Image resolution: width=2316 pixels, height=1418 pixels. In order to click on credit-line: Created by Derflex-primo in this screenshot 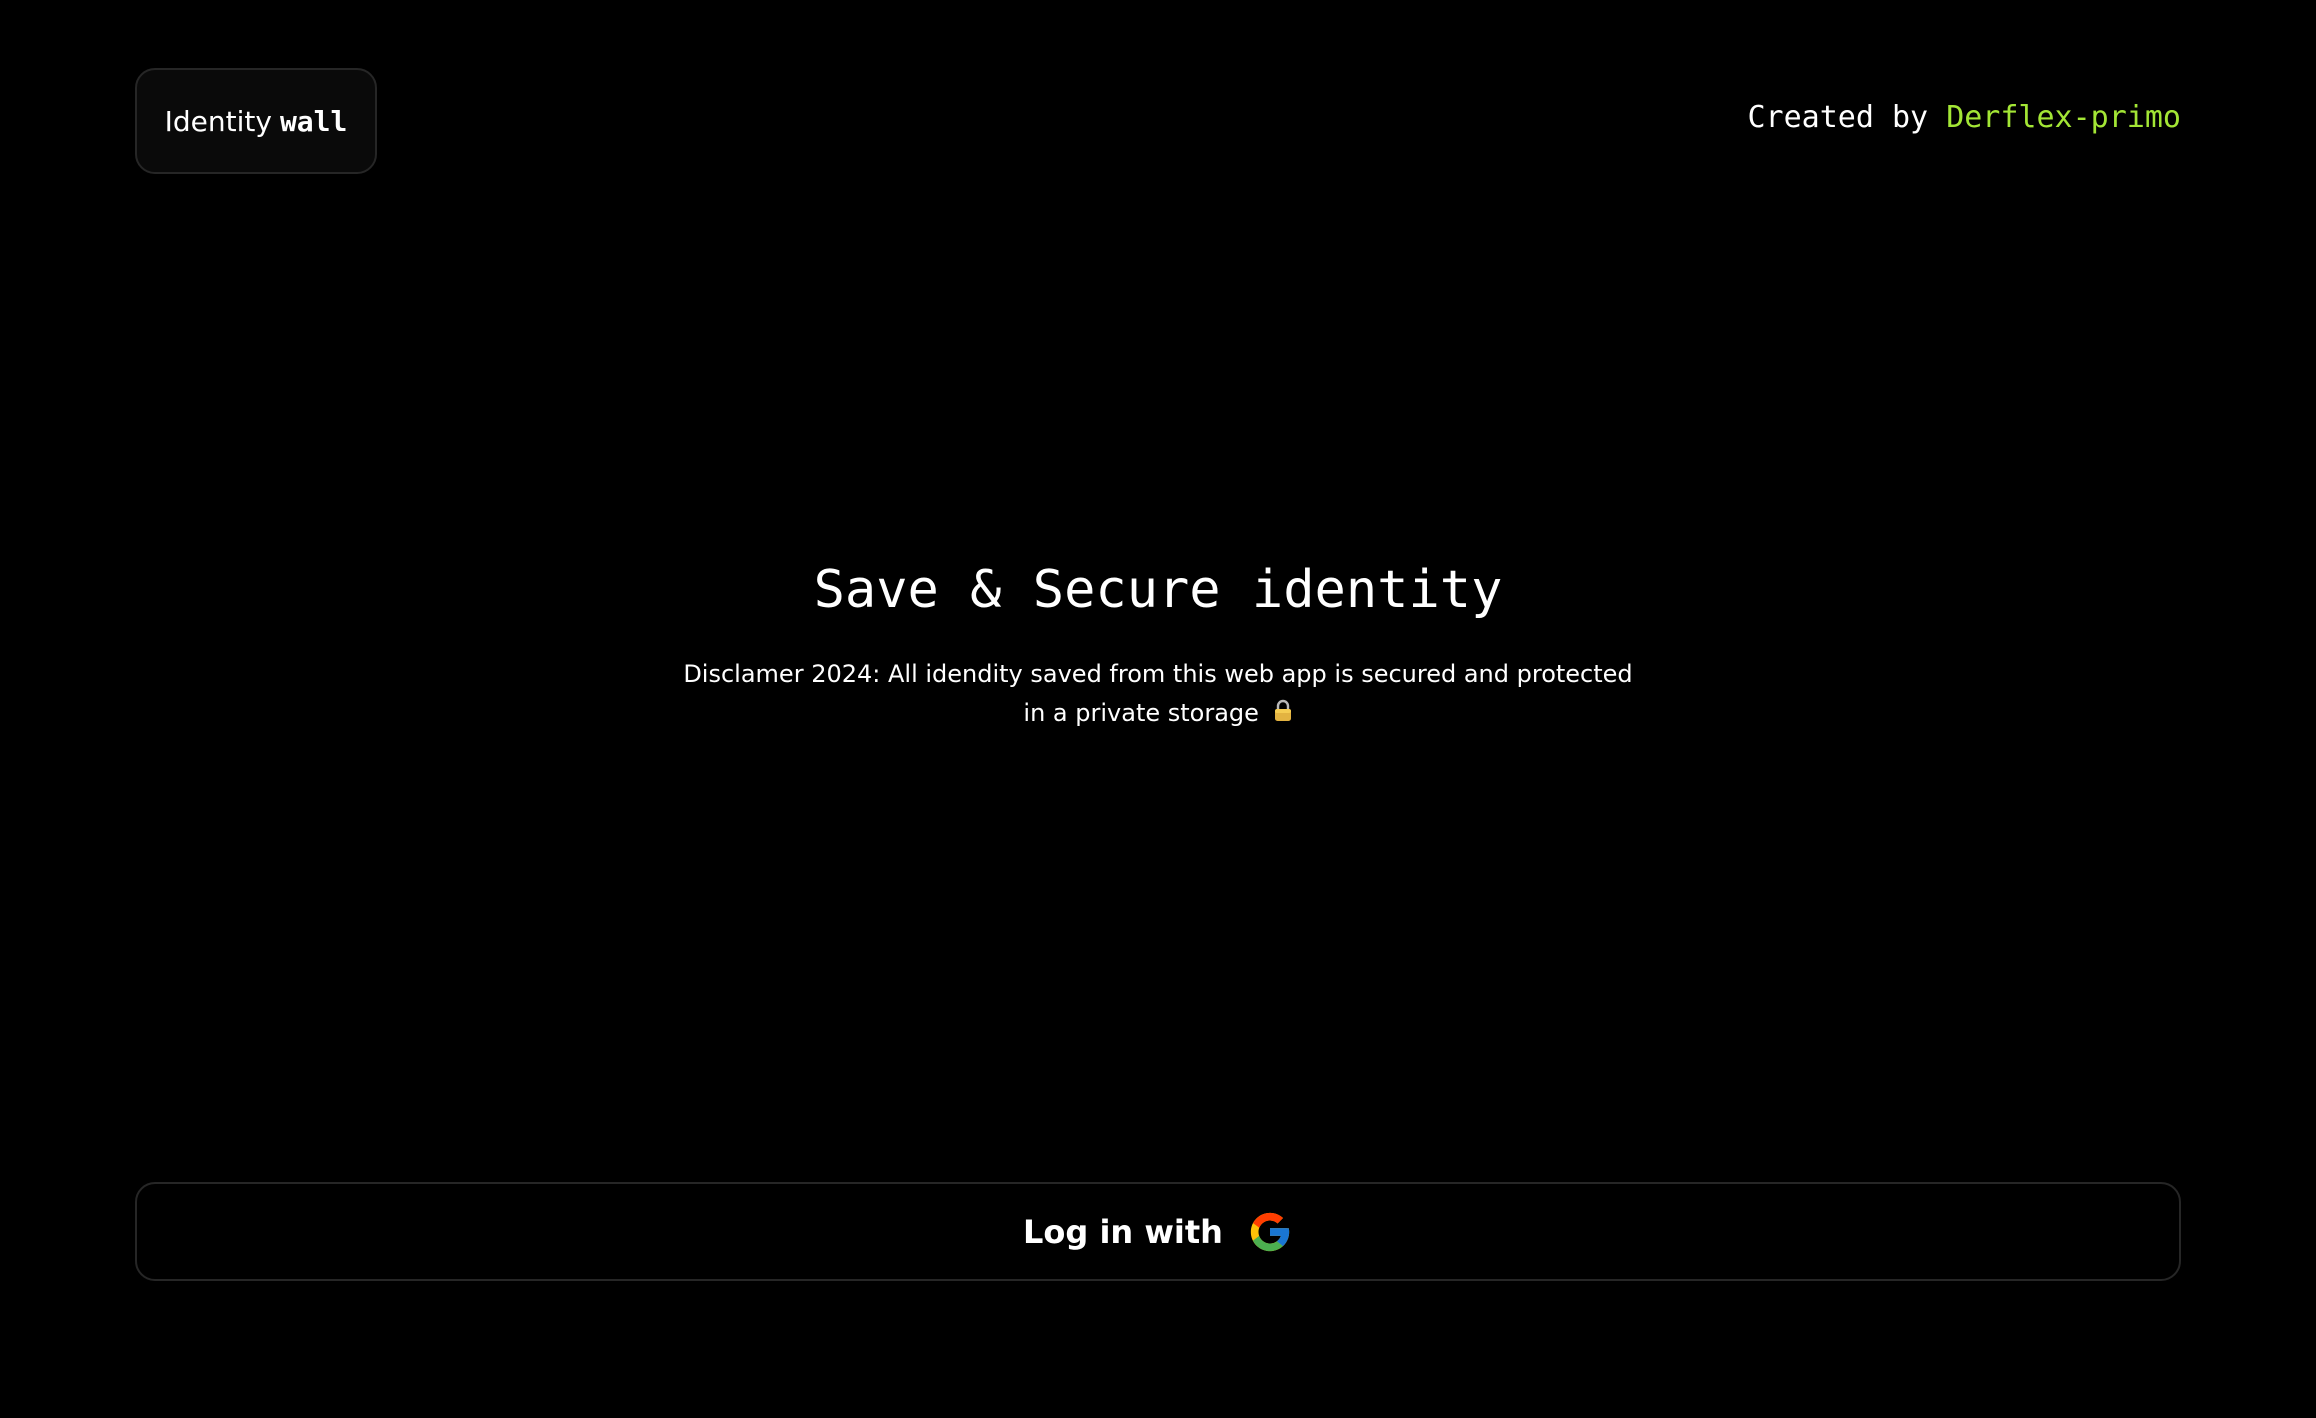, I will do `click(1965, 117)`.